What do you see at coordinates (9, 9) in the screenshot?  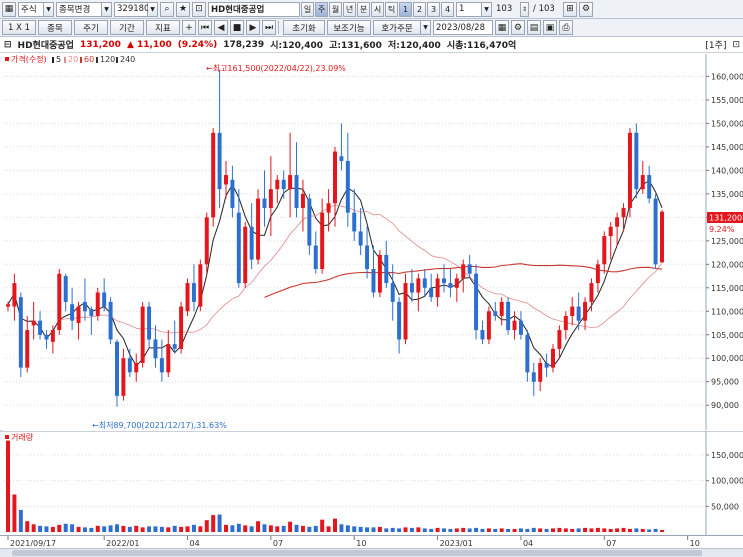 I see `grid-menu-icon: ▦` at bounding box center [9, 9].